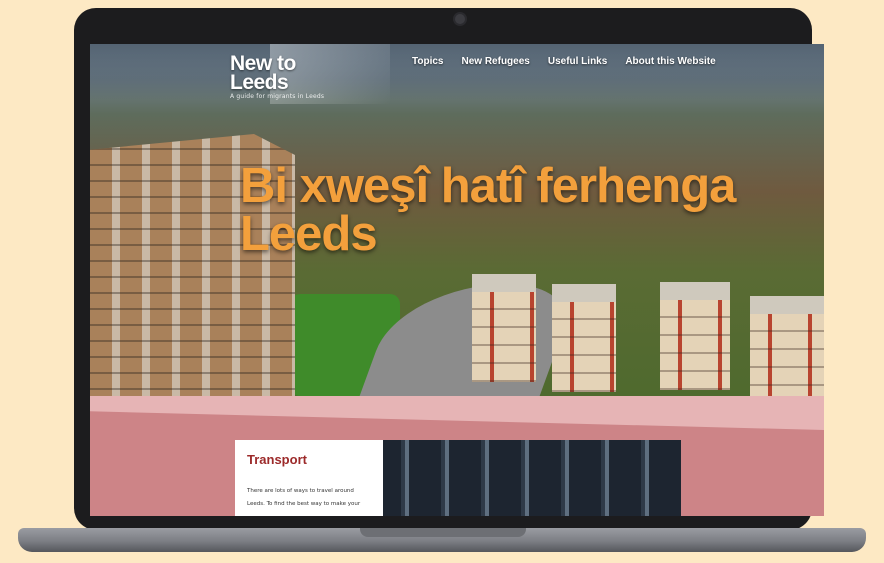 This screenshot has height=563, width=884. I want to click on site-tagline: A guide for migrants in Leeds, so click(277, 96).